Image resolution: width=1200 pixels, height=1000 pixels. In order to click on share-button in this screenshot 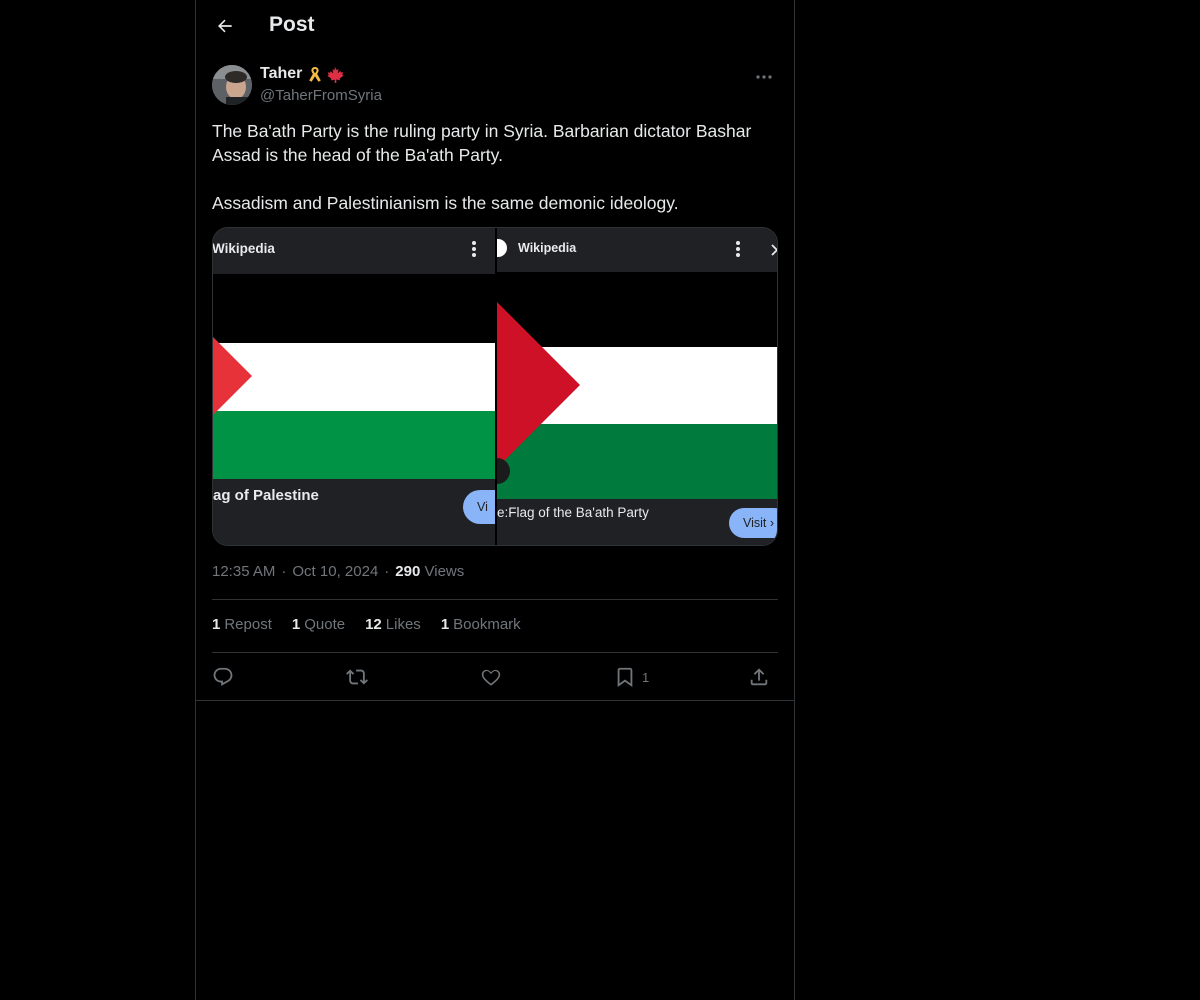, I will do `click(759, 677)`.